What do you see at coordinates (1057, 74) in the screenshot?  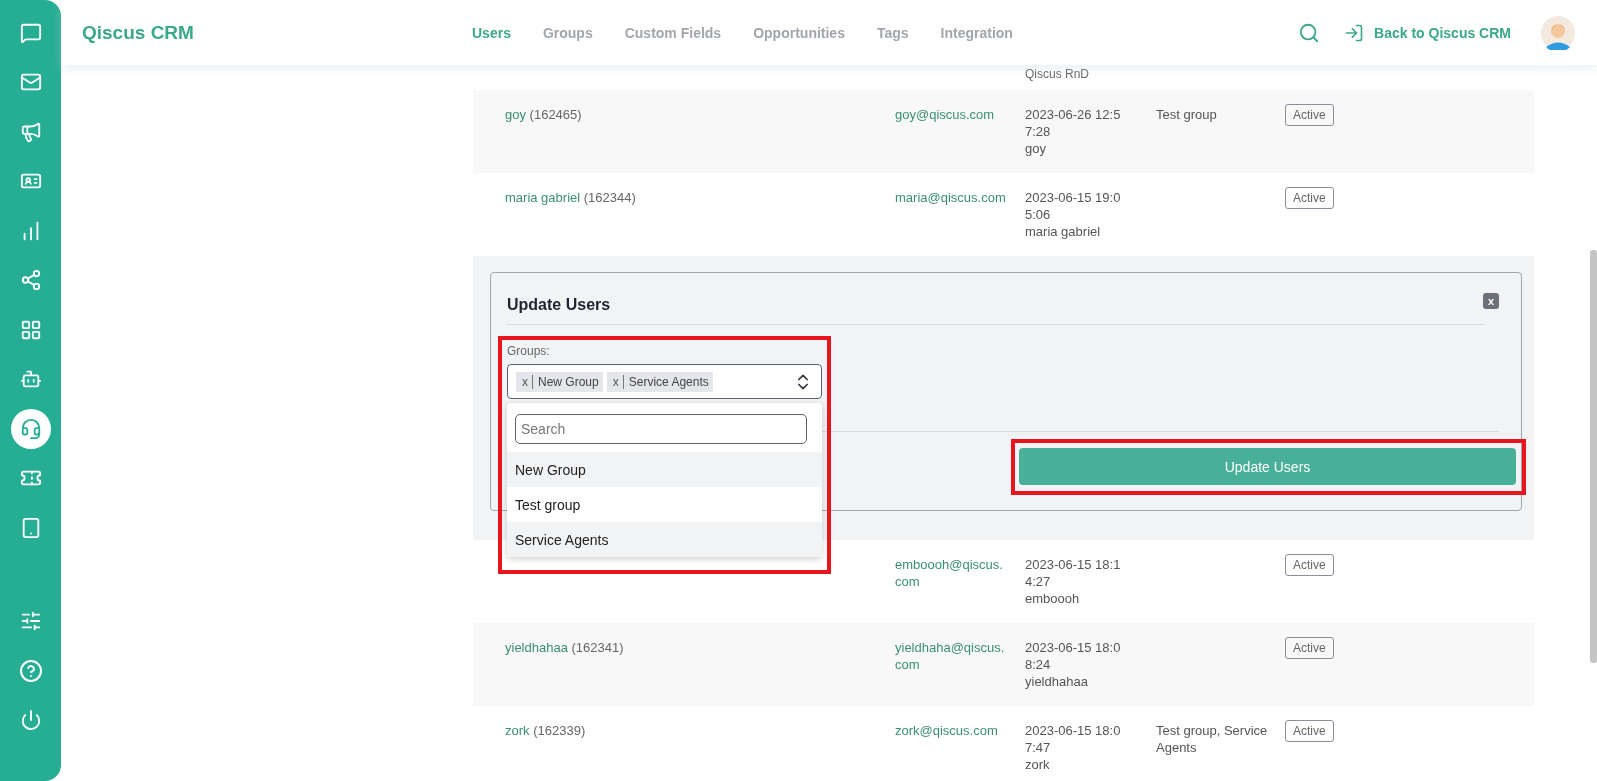 I see `company-text: Qiscus RnD` at bounding box center [1057, 74].